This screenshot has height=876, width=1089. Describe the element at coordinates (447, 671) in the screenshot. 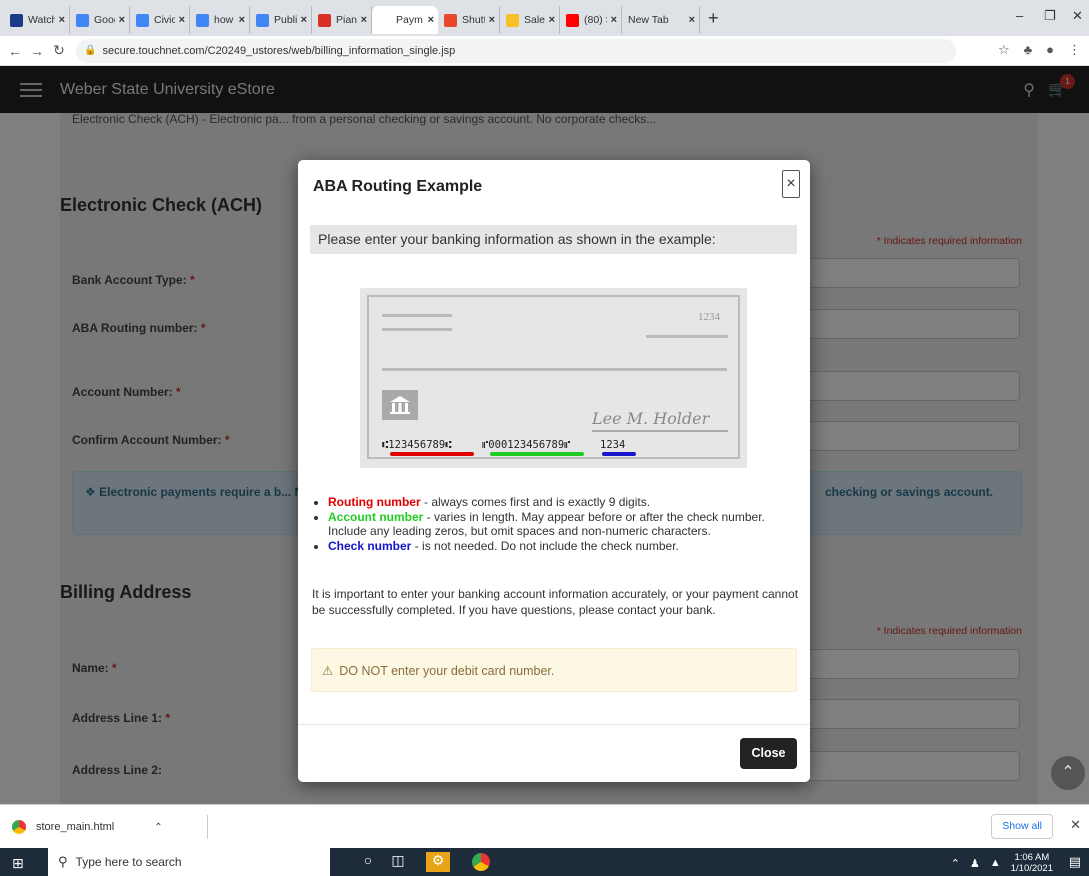

I see `warning-text: DO NOT enter your debit card number.` at that location.